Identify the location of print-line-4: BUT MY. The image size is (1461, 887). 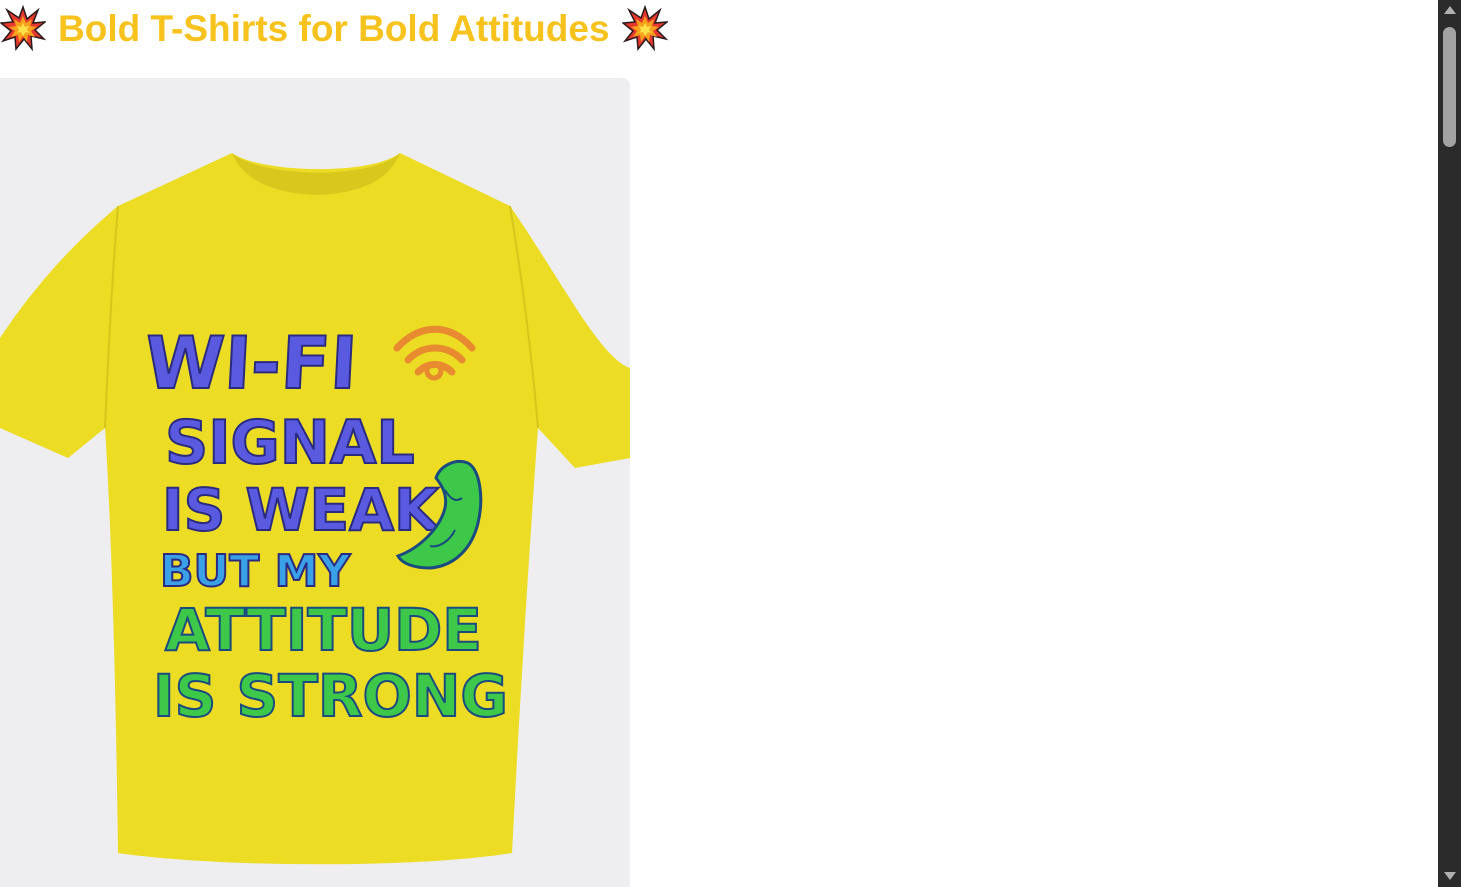
(255, 571).